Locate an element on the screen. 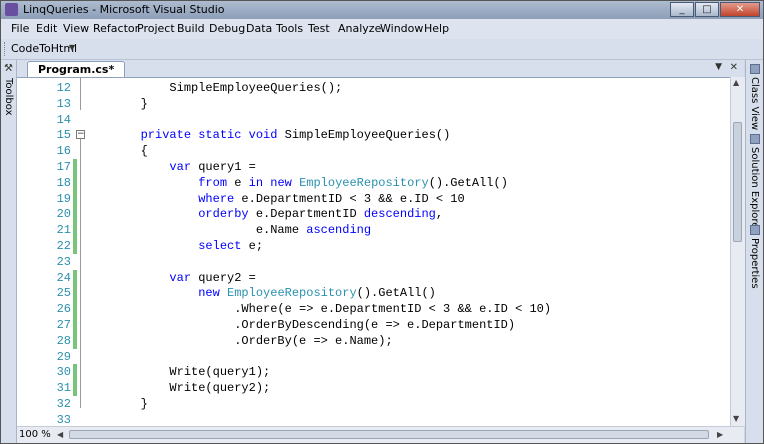 The width and height of the screenshot is (764, 444). code-token: query2 = is located at coordinates (223, 277).